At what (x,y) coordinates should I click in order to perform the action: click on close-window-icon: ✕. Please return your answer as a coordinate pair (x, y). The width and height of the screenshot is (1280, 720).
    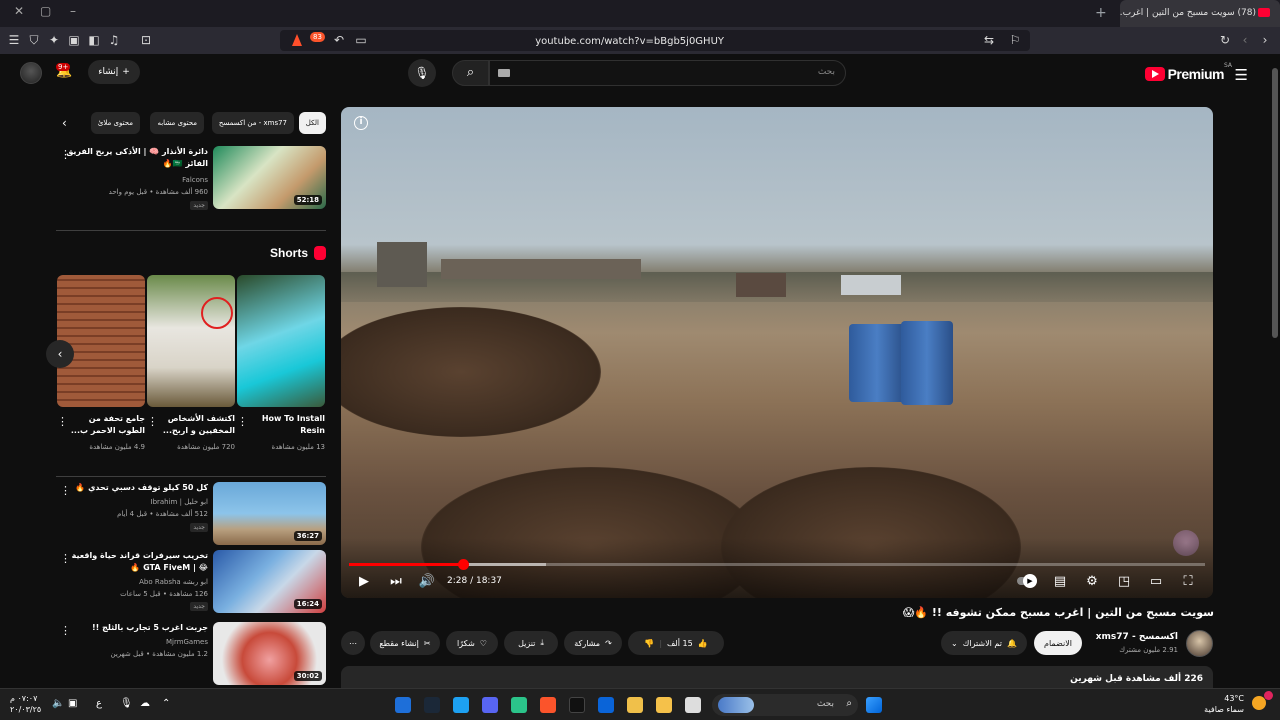
    Looking at the image, I should click on (19, 11).